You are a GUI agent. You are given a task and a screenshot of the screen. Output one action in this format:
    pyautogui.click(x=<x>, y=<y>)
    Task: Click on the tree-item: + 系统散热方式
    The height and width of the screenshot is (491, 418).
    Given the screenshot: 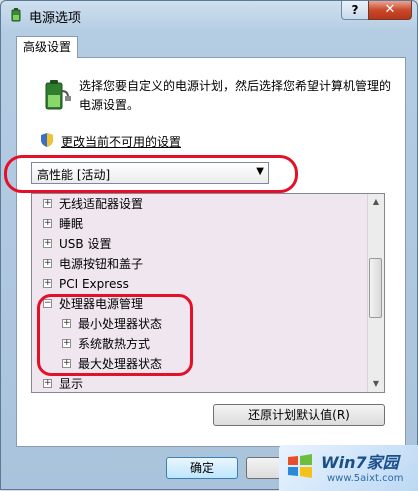 What is the action you would take?
    pyautogui.click(x=200, y=344)
    